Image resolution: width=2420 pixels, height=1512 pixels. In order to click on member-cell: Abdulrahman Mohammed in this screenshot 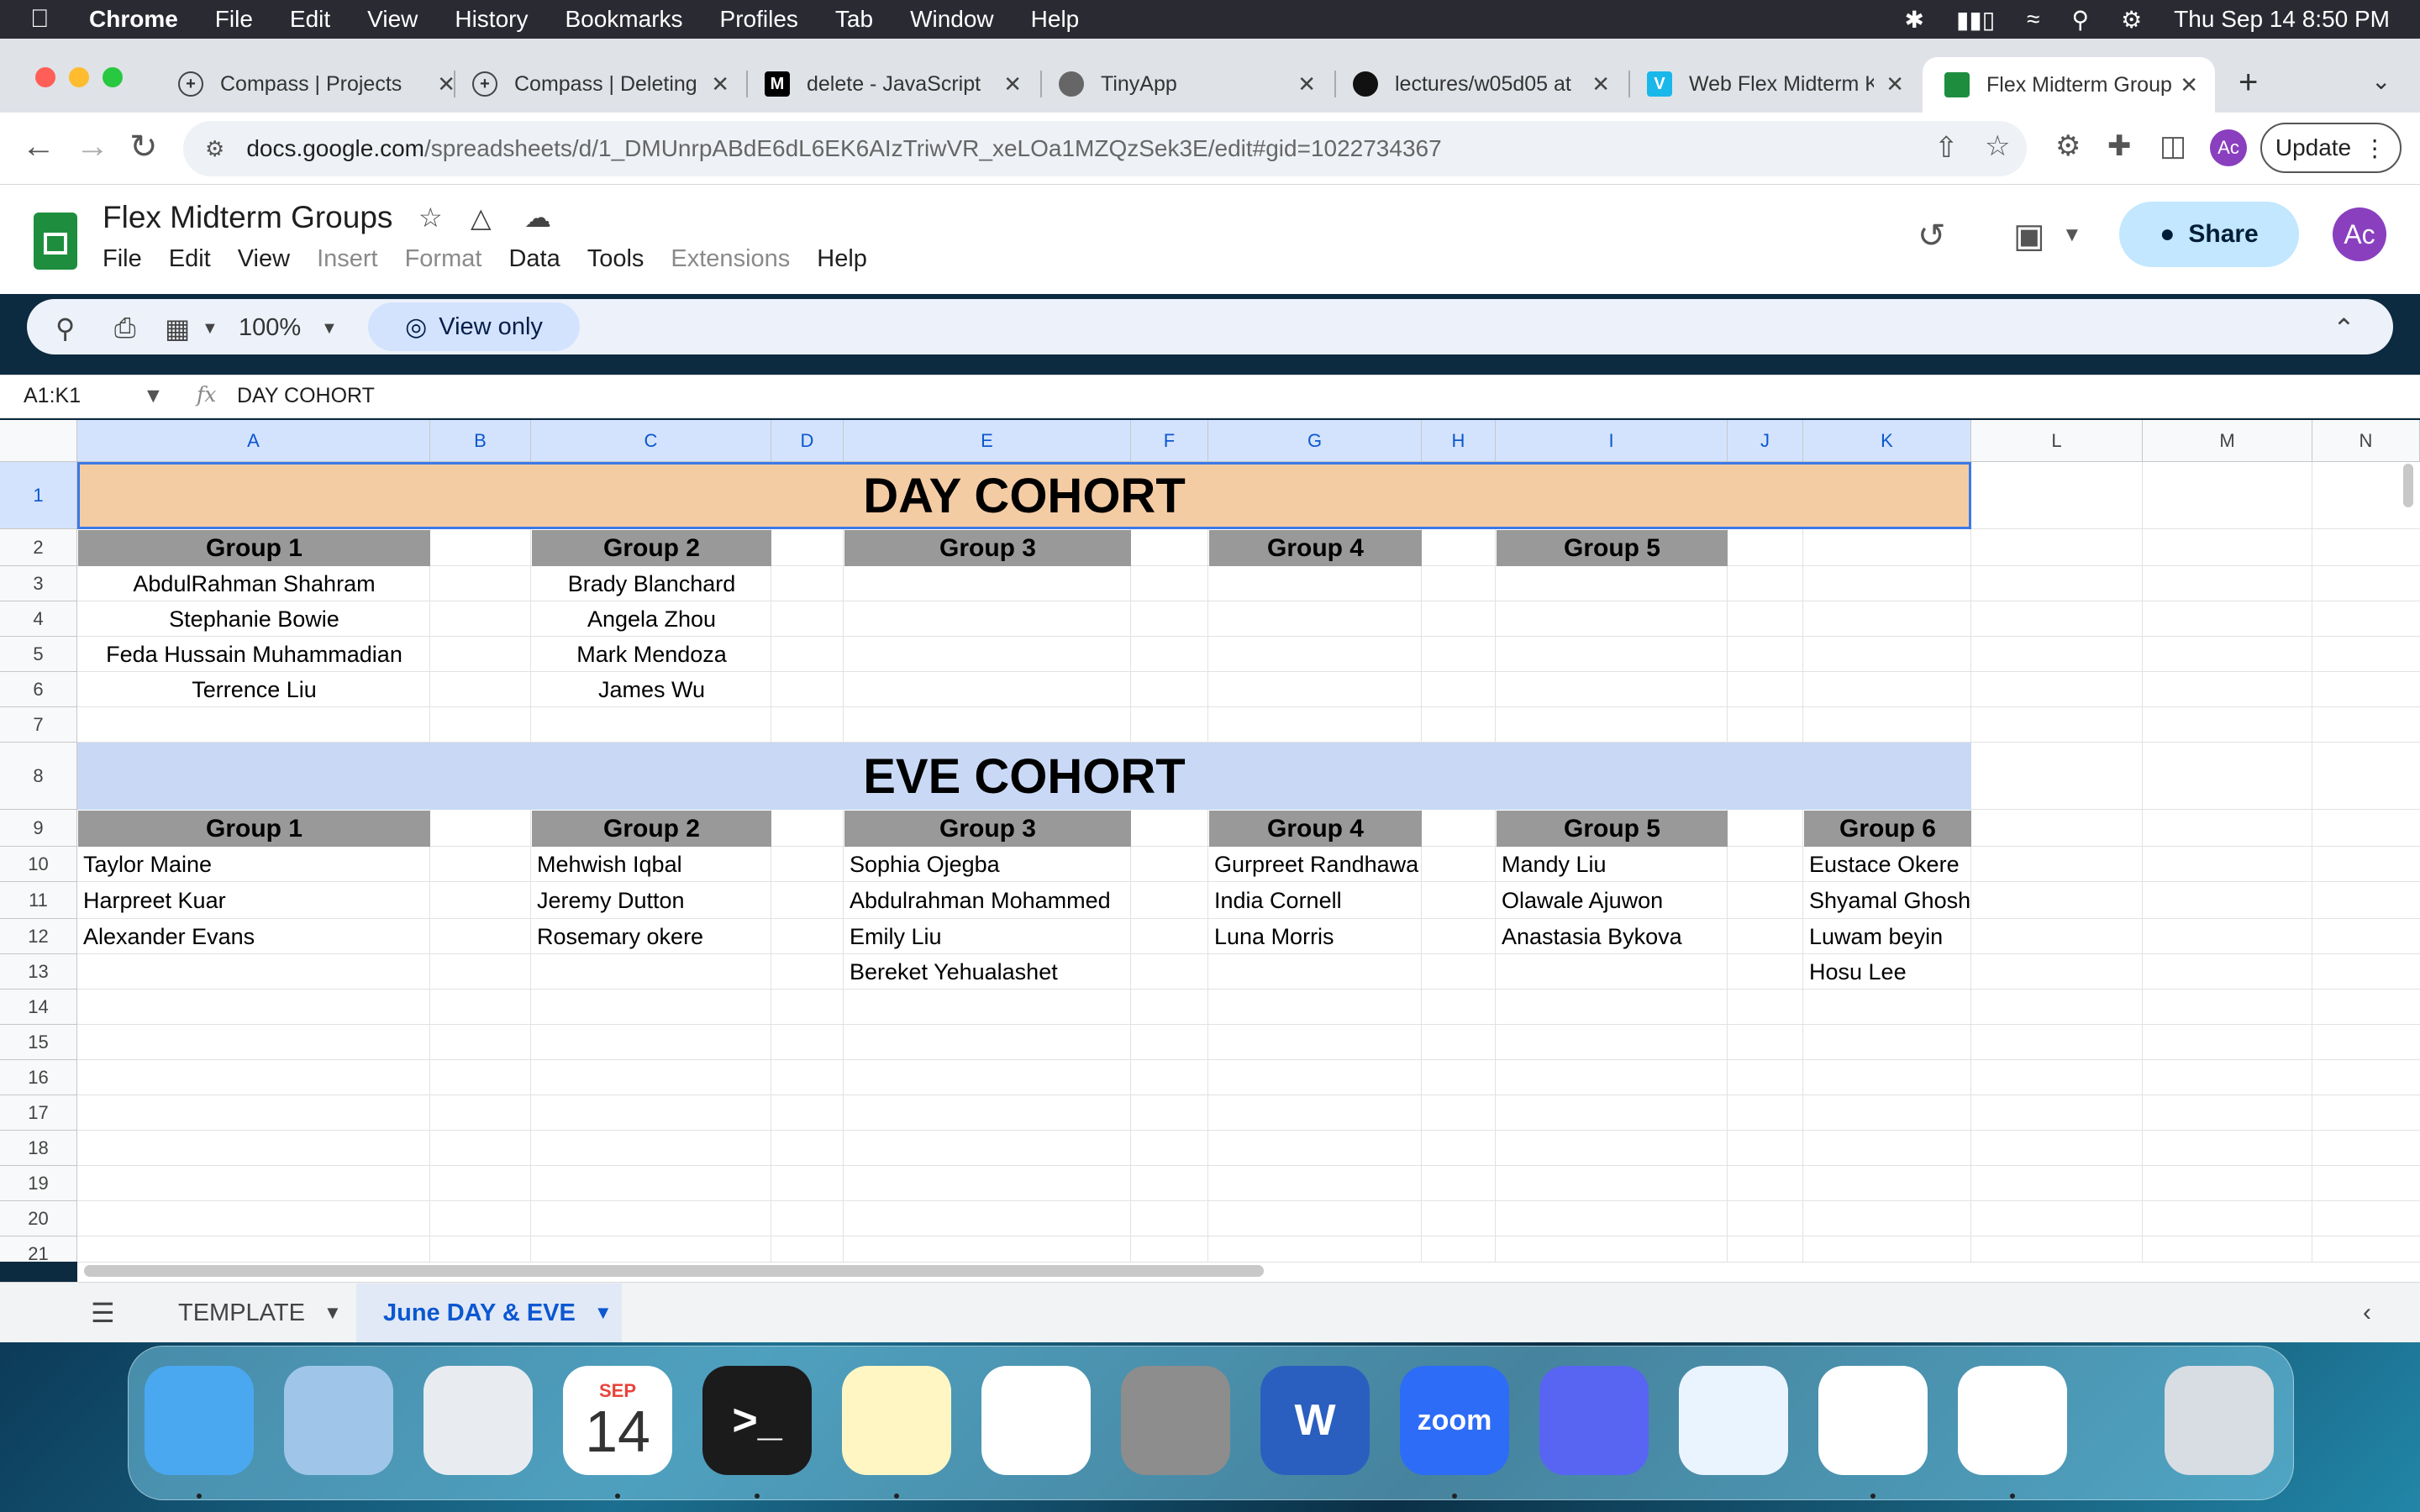, I will do `click(988, 900)`.